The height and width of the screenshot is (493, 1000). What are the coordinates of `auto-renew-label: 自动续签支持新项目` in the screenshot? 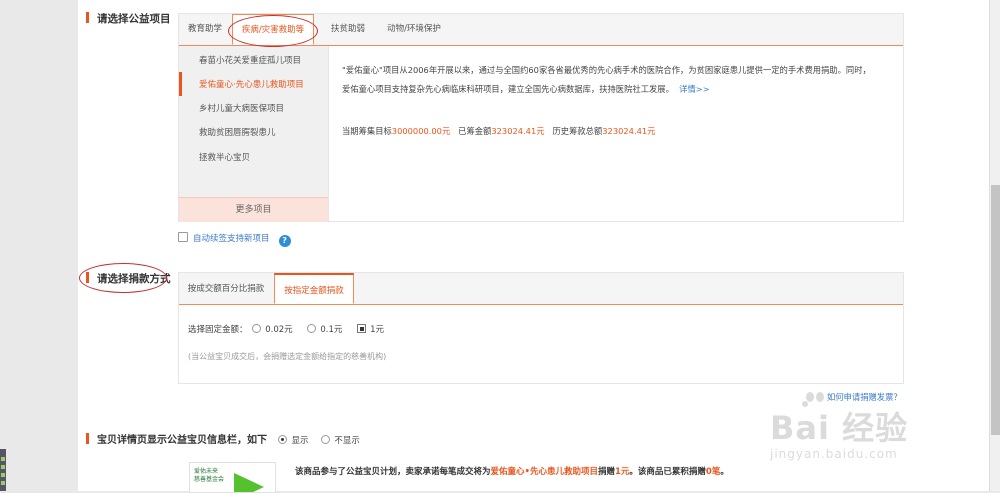 It's located at (231, 239).